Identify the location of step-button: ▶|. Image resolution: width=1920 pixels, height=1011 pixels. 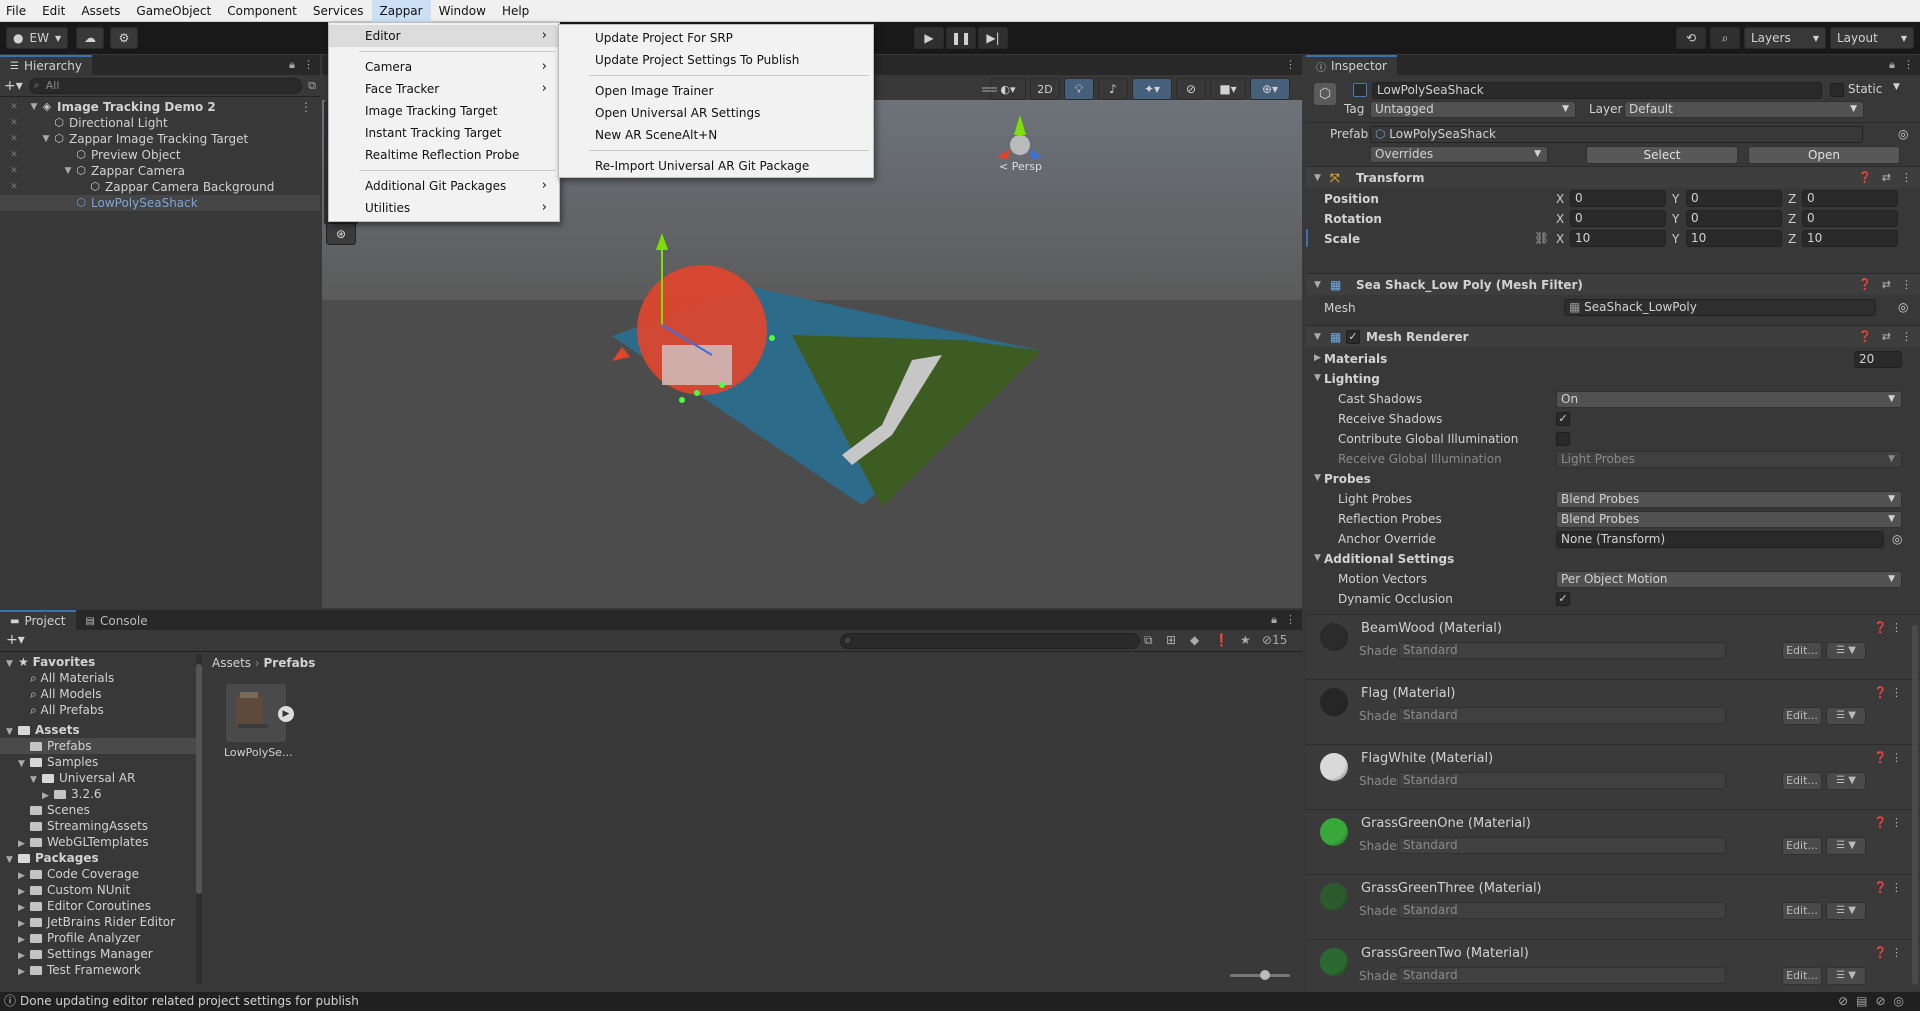
(993, 38).